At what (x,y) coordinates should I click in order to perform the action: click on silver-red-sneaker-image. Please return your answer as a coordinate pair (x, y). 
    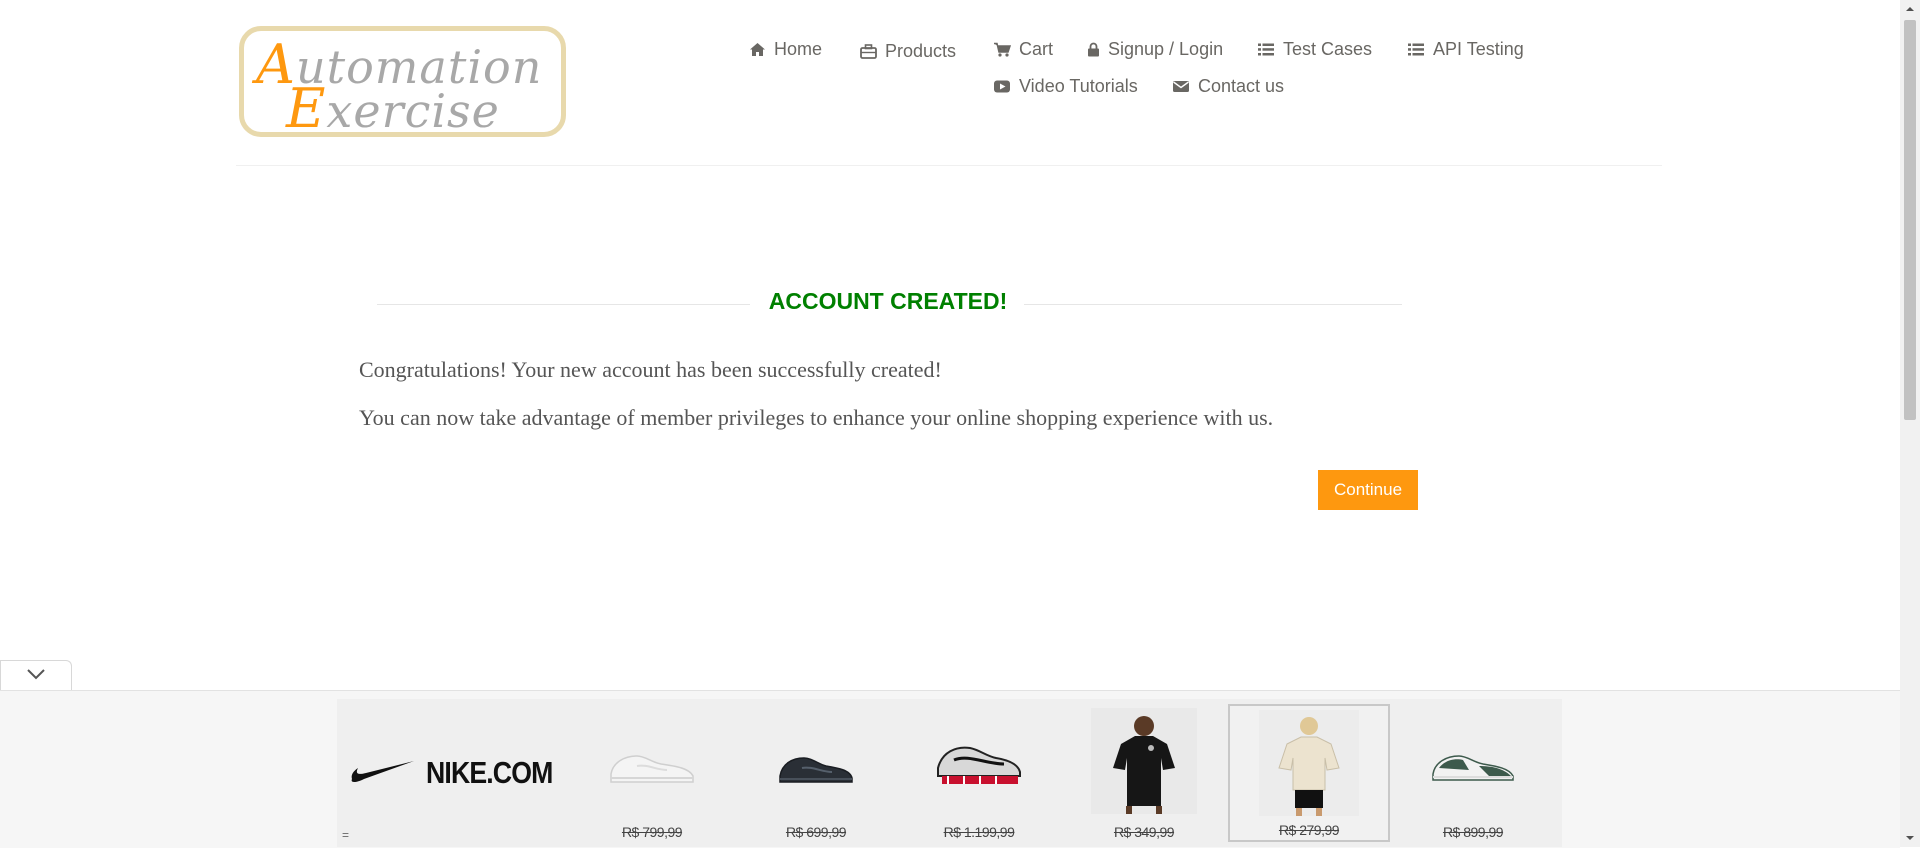
    Looking at the image, I should click on (979, 763).